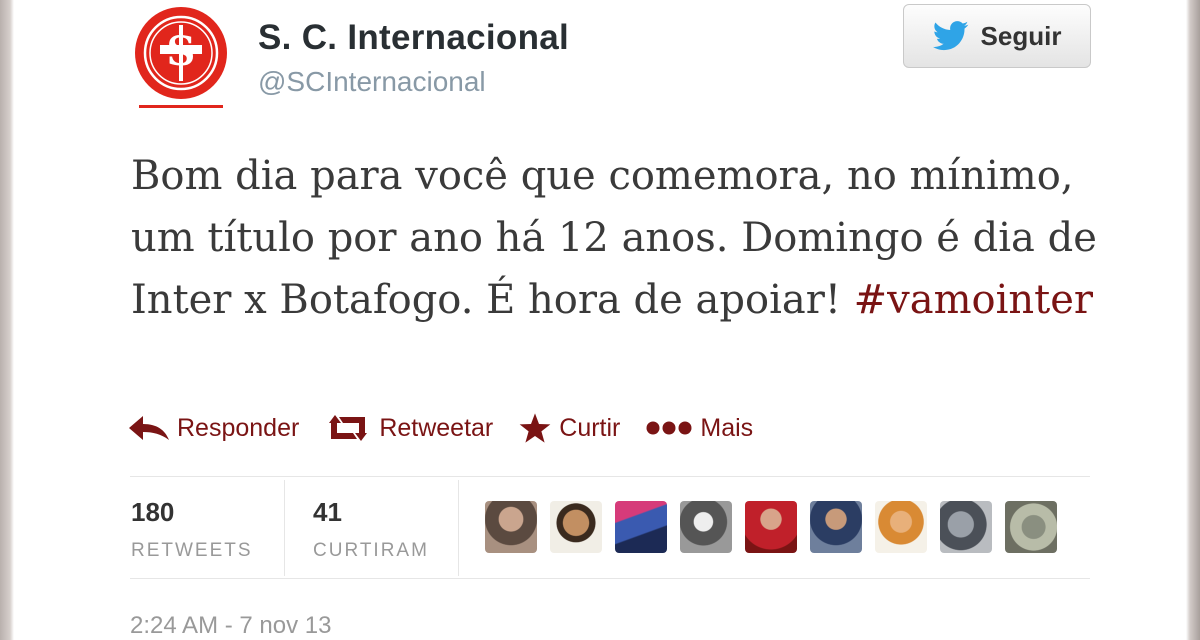 The width and height of the screenshot is (1200, 640). Describe the element at coordinates (153, 512) in the screenshot. I see `retweets-count: 180` at that location.